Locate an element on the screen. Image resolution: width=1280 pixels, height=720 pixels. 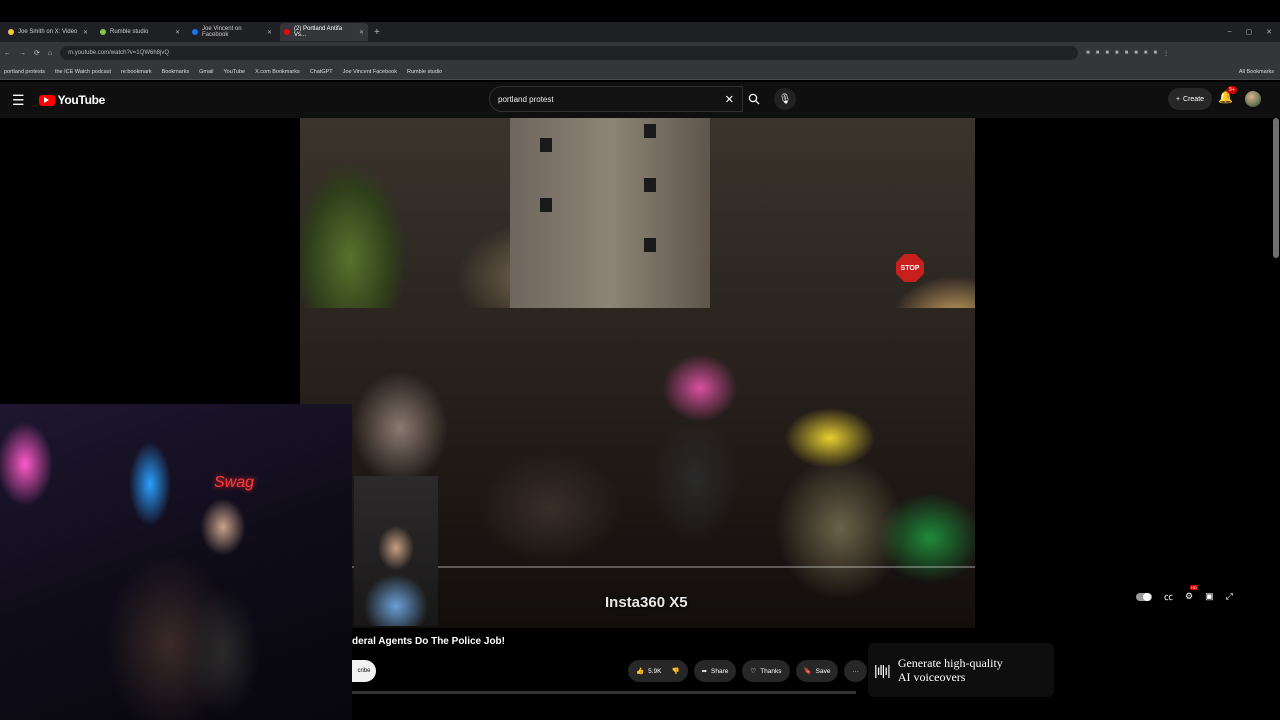
guest-webcam-overlay is located at coordinates (396, 551).